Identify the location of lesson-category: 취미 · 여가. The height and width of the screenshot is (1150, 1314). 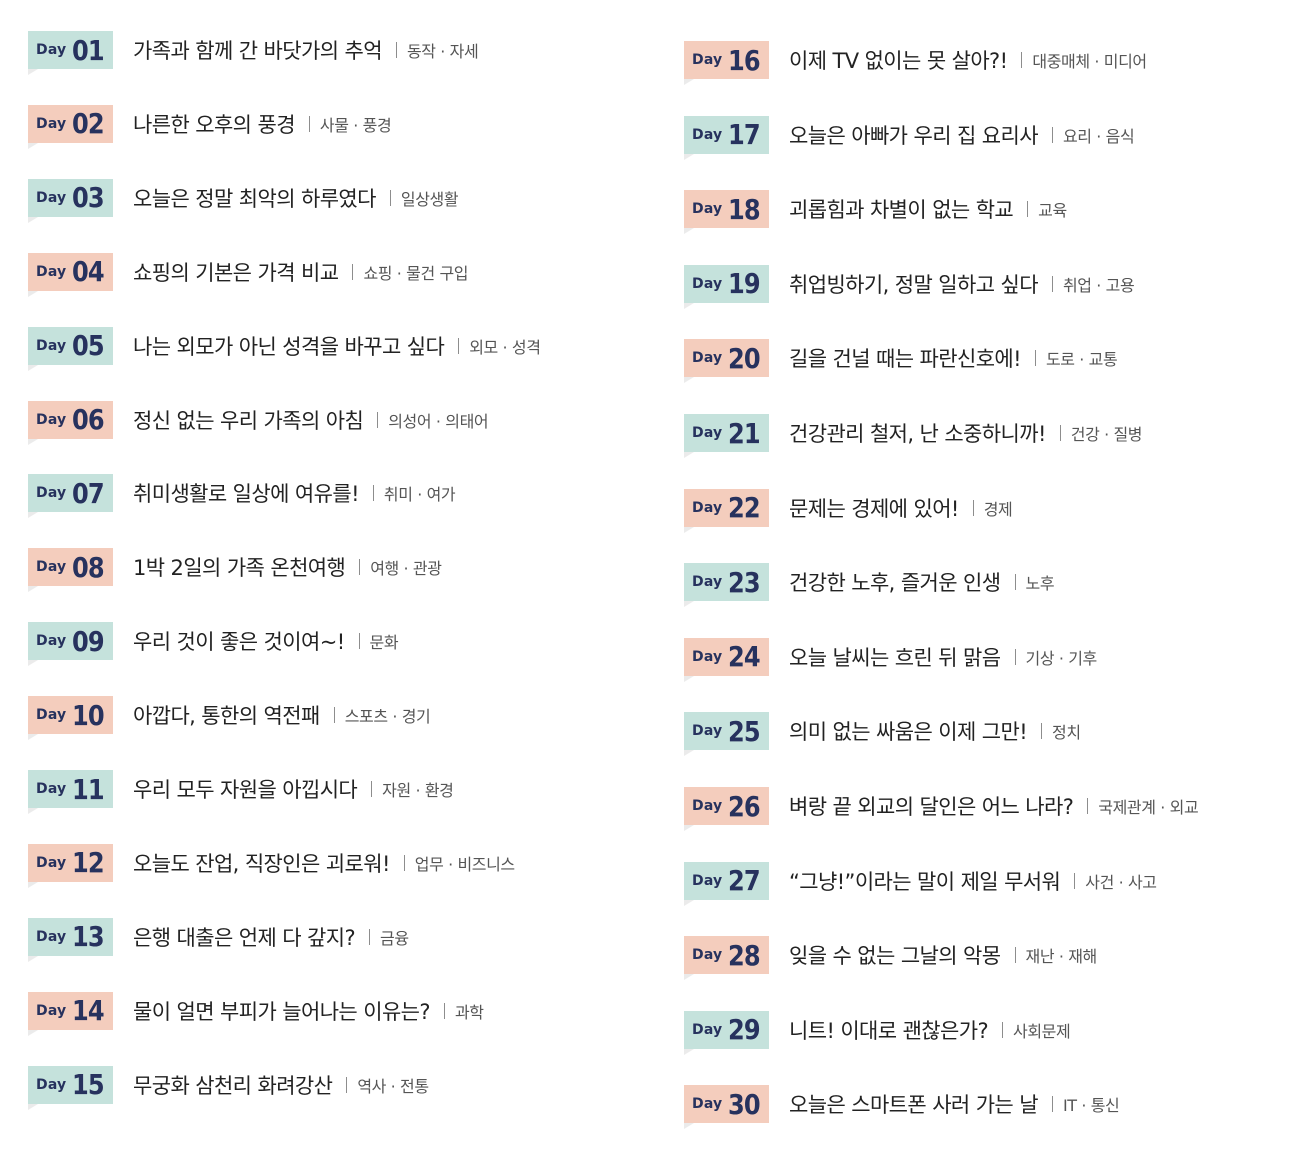
(419, 495).